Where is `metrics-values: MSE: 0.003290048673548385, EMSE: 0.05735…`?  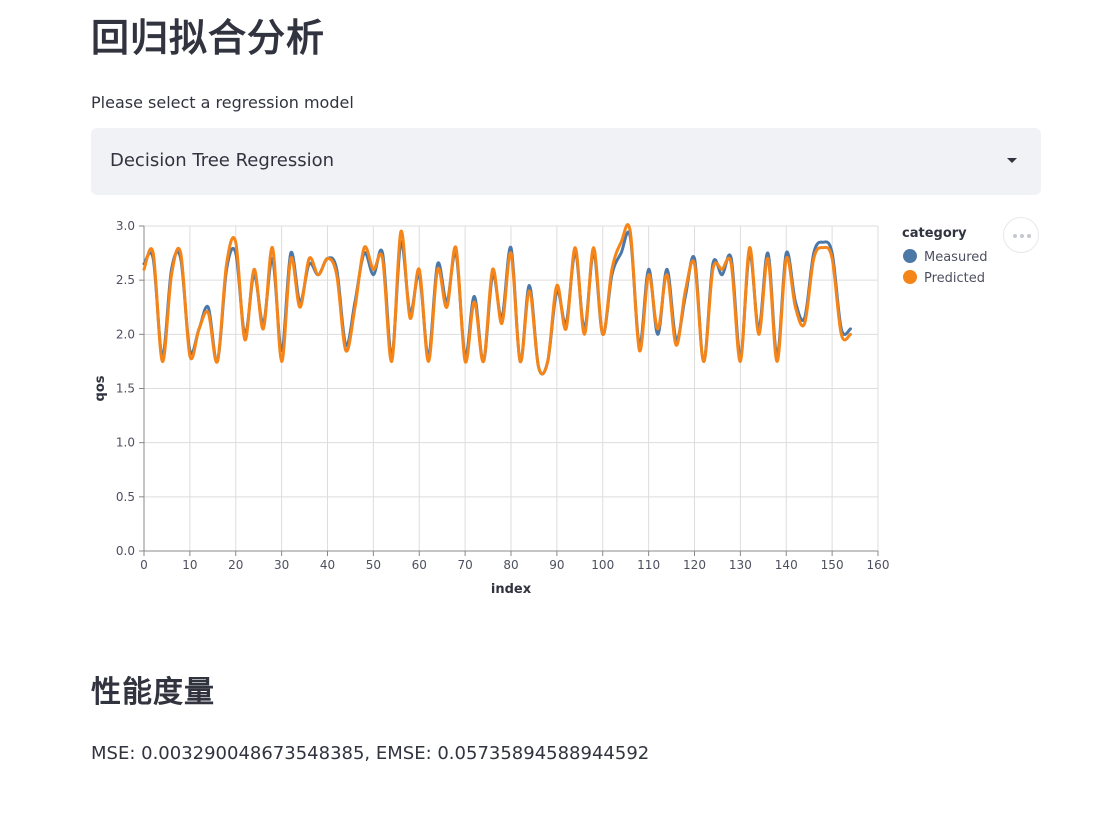
metrics-values: MSE: 0.003290048673548385, EMSE: 0.05735… is located at coordinates (370, 753).